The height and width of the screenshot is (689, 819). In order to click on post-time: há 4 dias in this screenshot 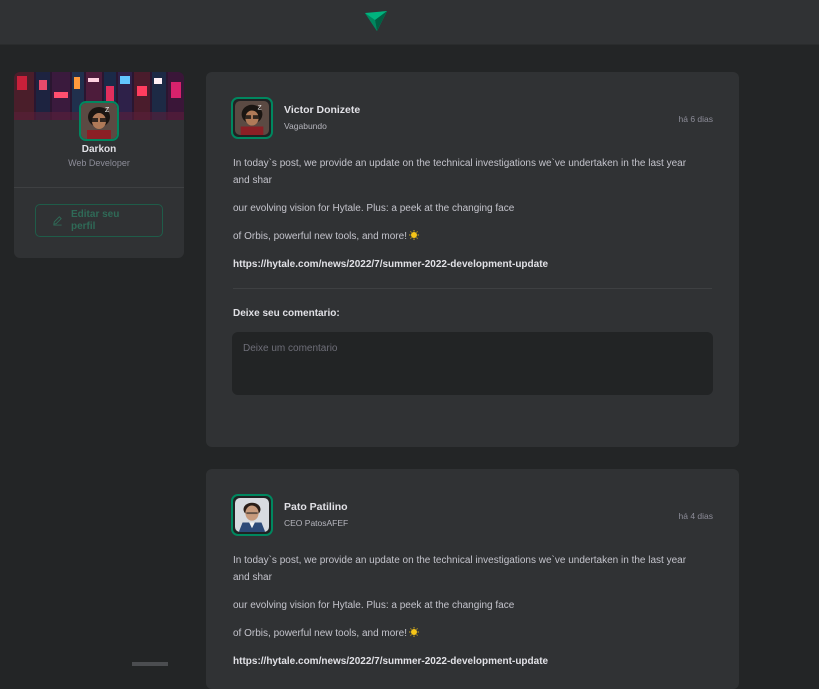, I will do `click(696, 516)`.